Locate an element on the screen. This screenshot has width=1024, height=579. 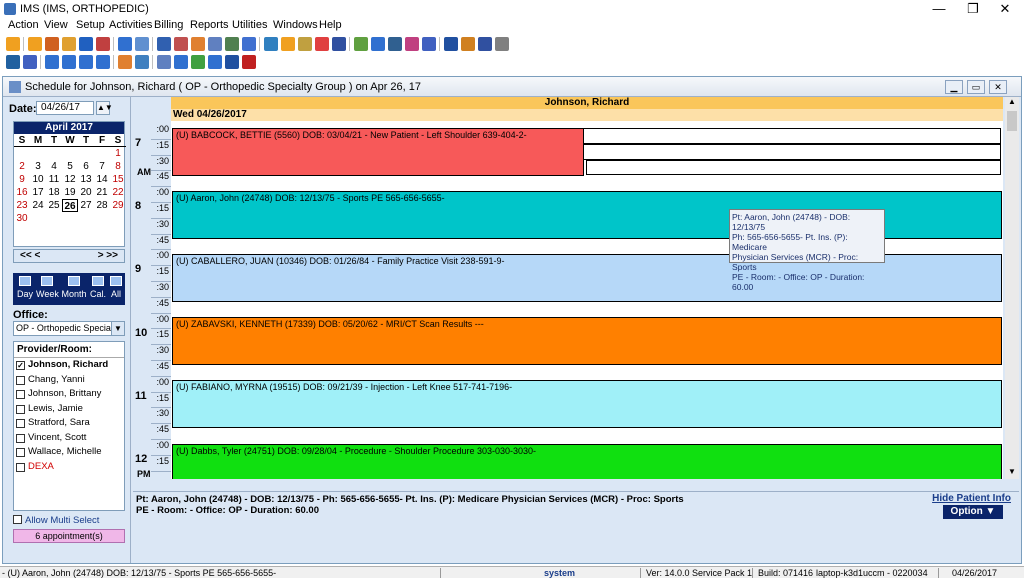
calendar-day: 19 is located at coordinates (70, 192).